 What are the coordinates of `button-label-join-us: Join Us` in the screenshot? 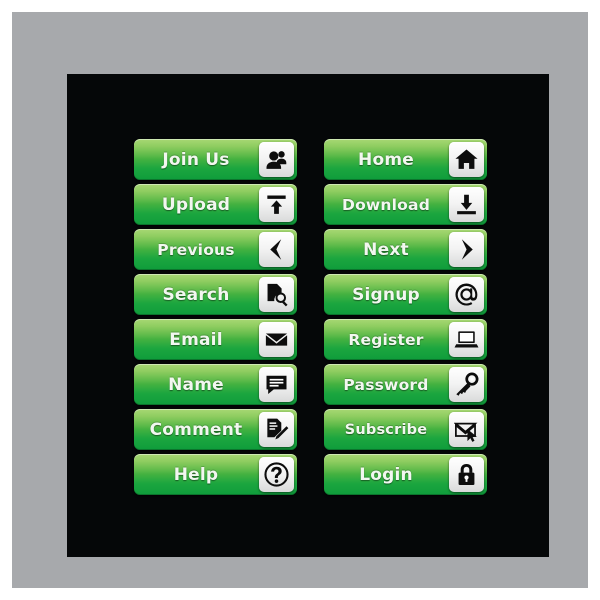 It's located at (196, 159).